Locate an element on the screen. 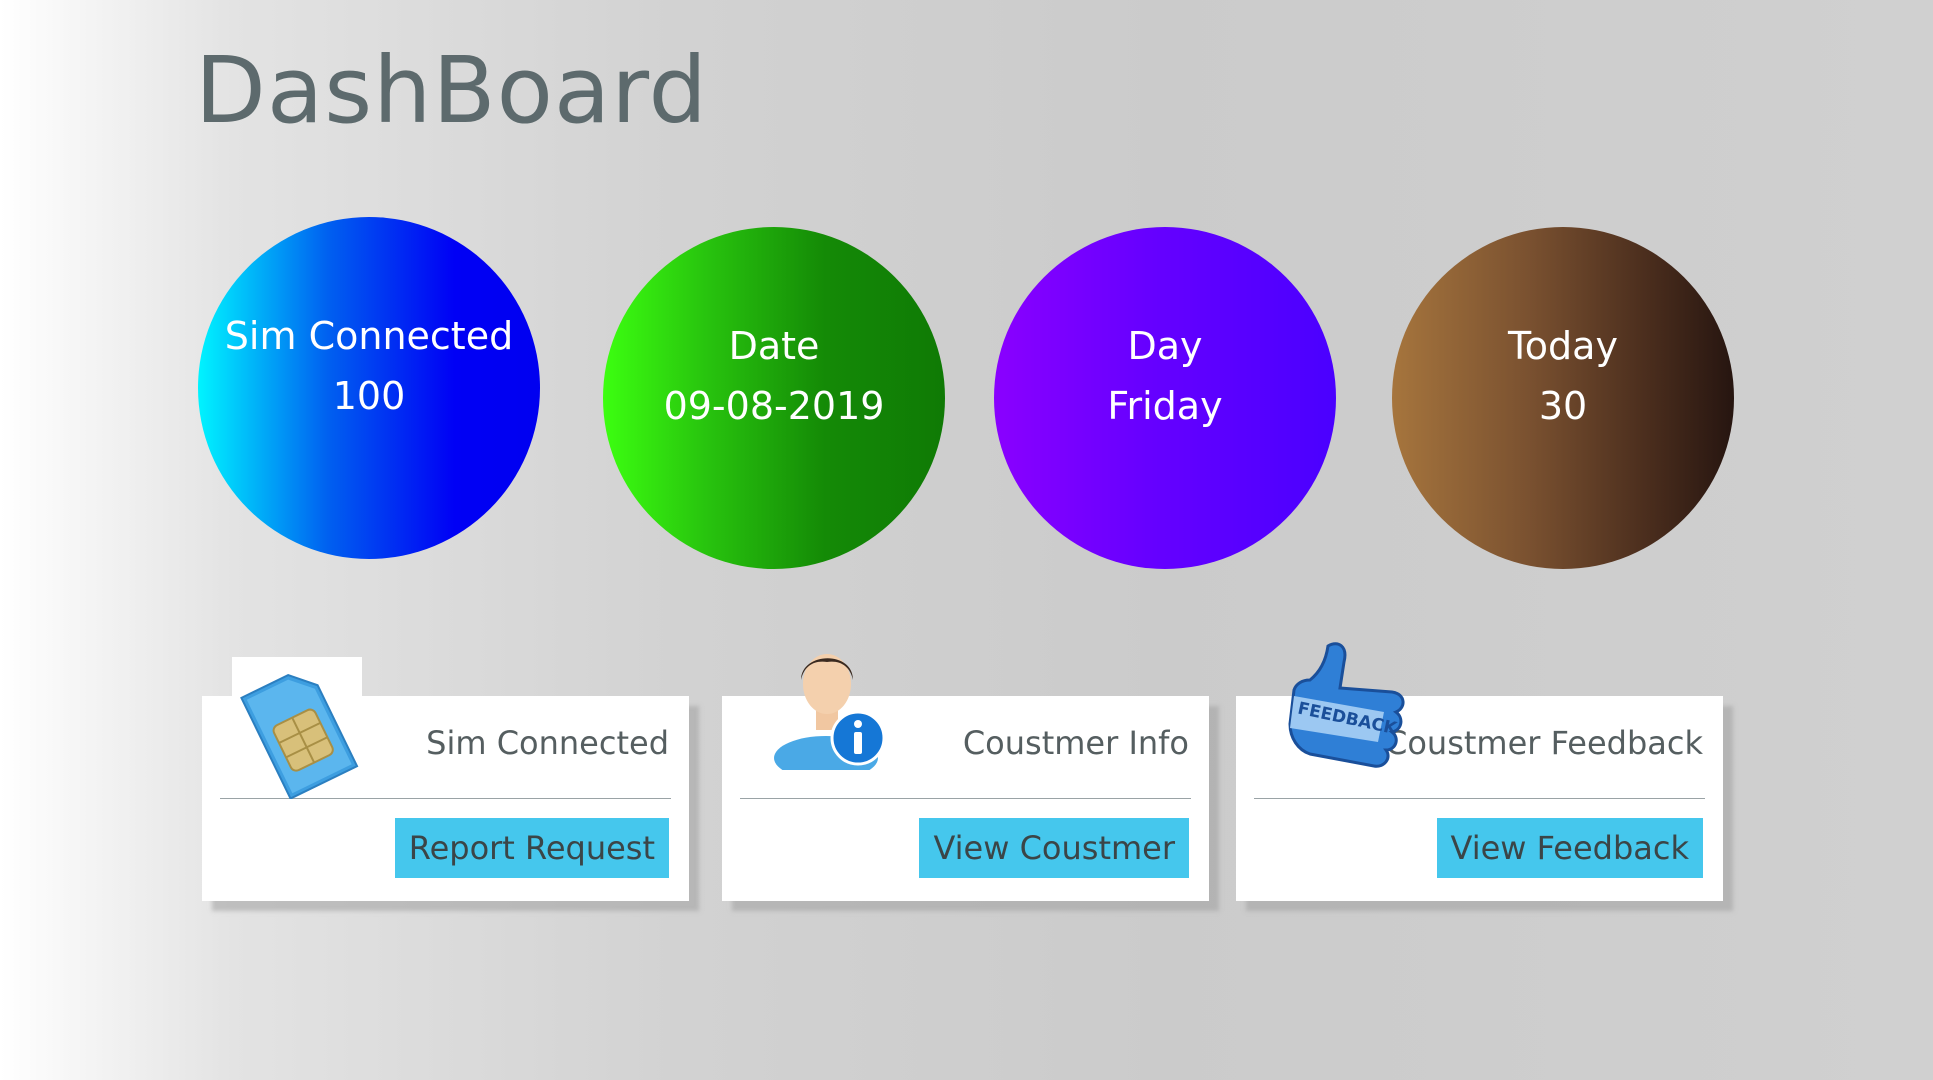 This screenshot has height=1080, width=1933. stat-circle-day: Day Friday is located at coordinates (1165, 398).